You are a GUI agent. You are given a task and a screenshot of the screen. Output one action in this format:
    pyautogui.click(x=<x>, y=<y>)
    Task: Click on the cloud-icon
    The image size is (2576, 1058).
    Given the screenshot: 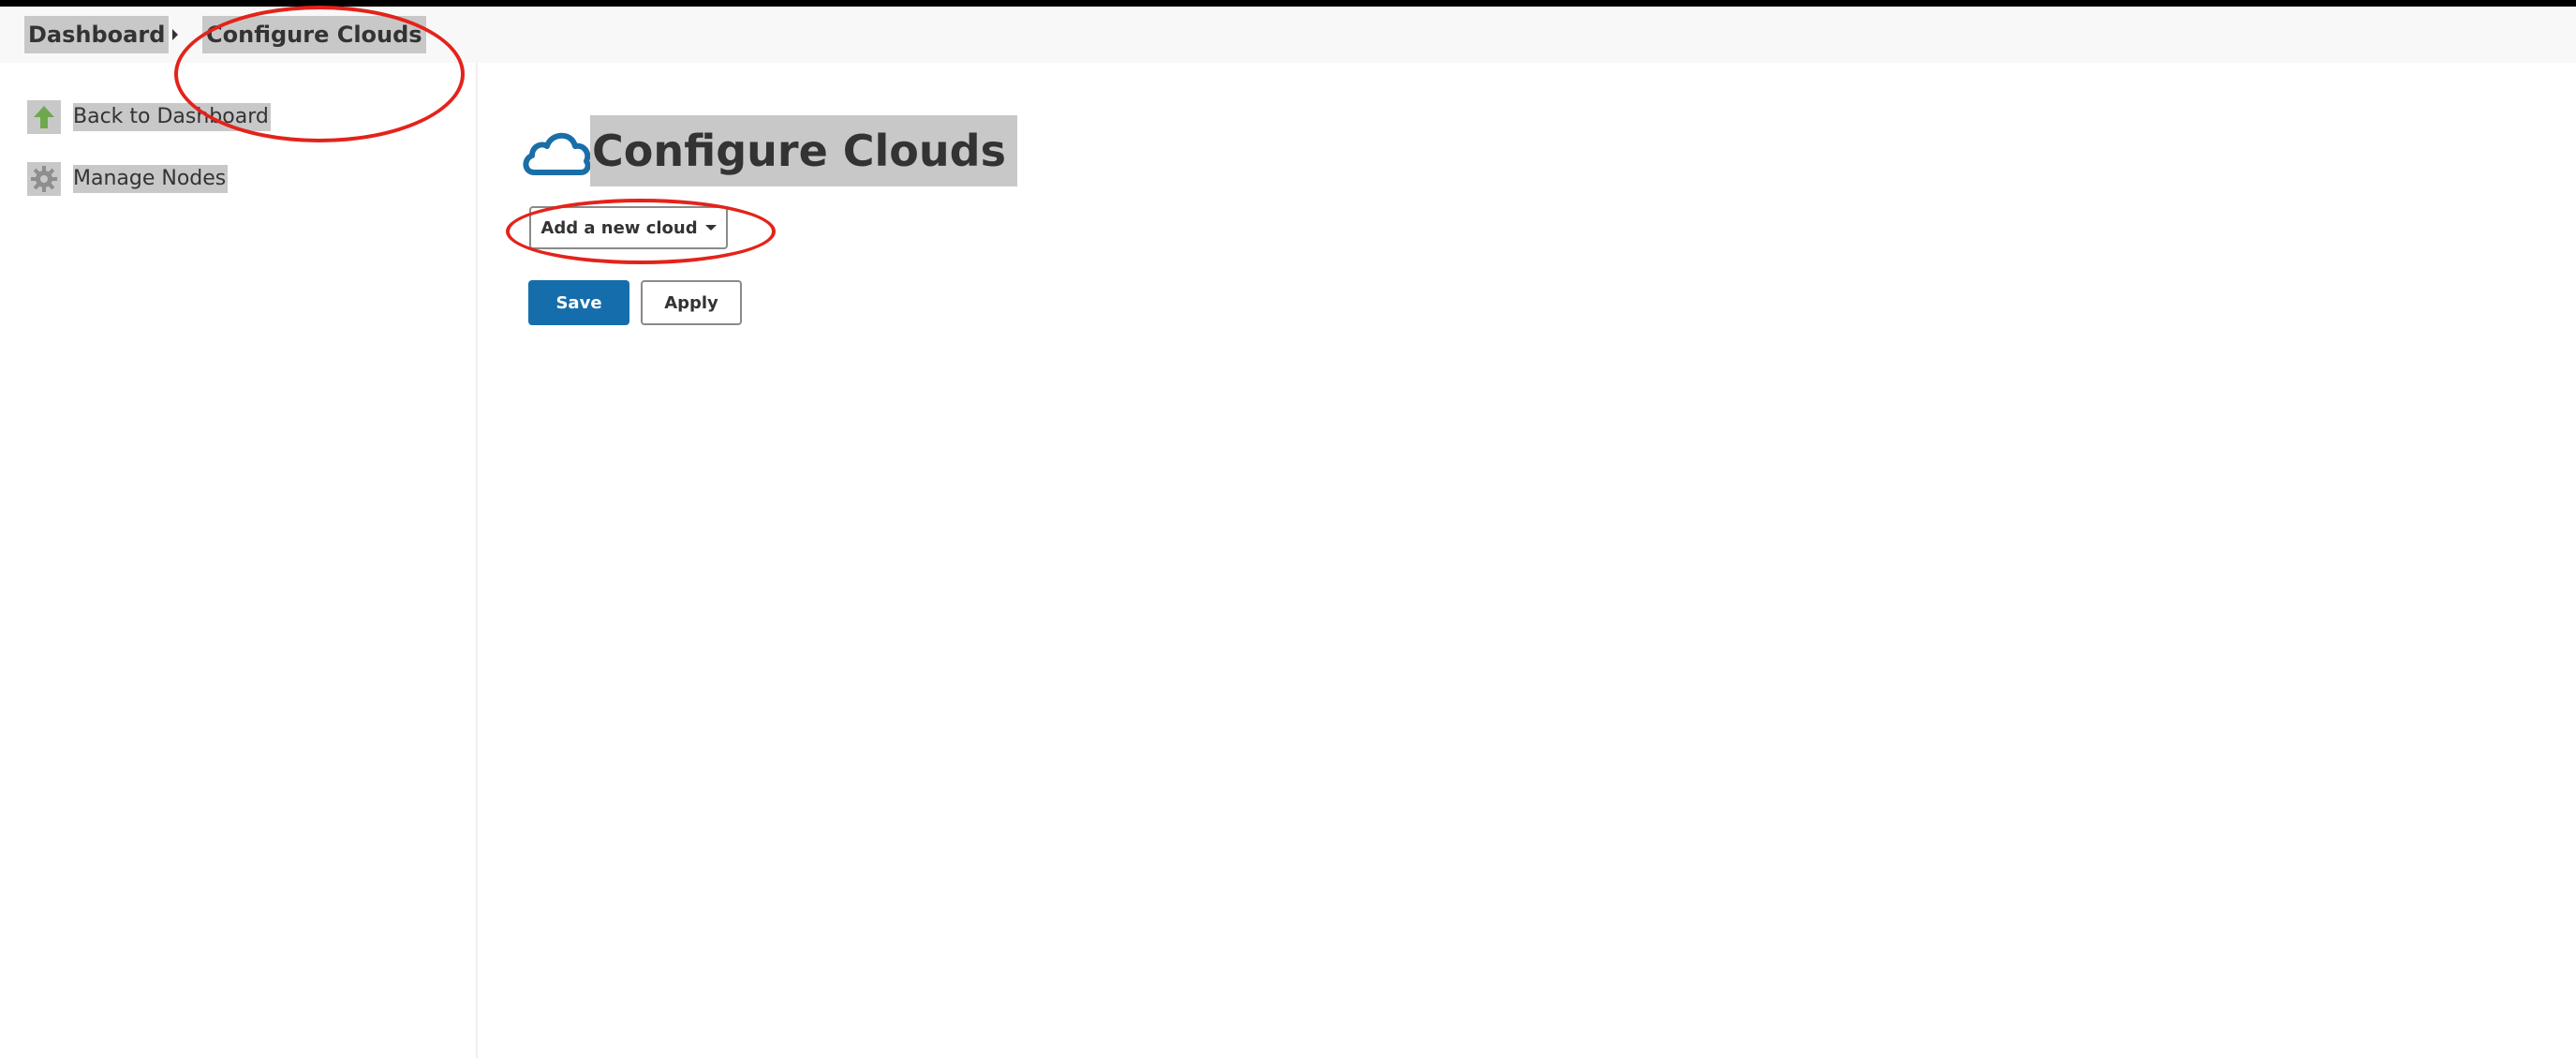 What is the action you would take?
    pyautogui.click(x=556, y=152)
    